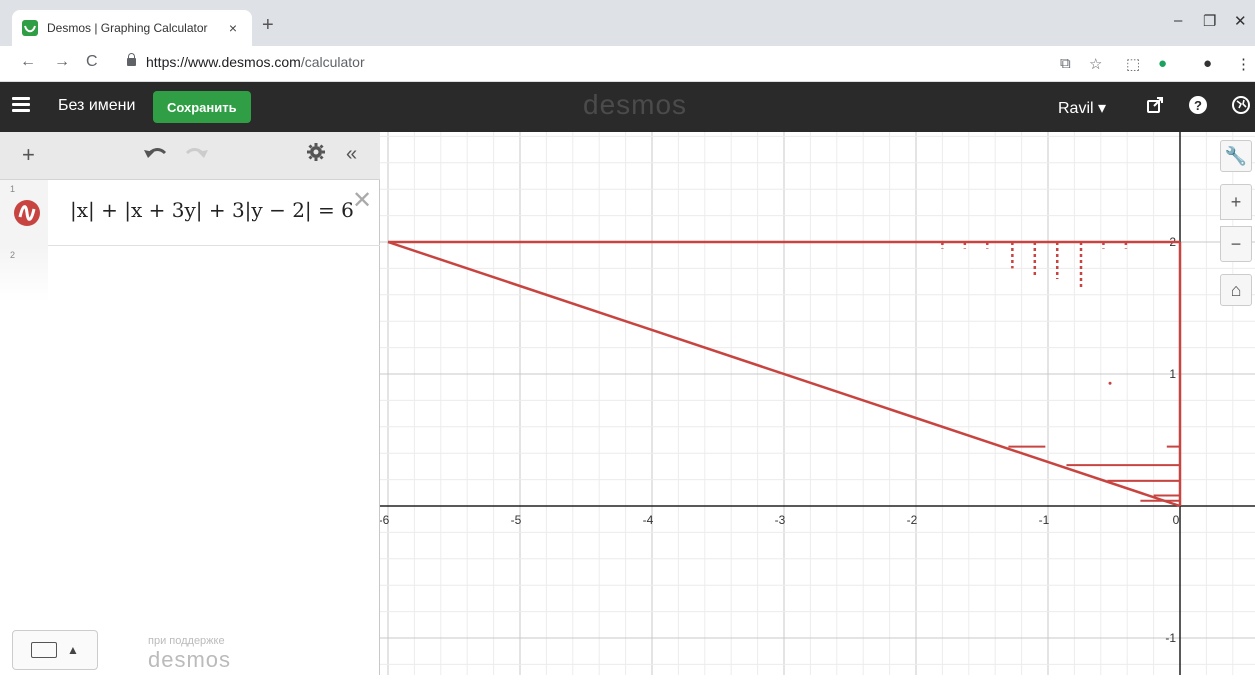  Describe the element at coordinates (780, 520) in the screenshot. I see `x-tick-label: -3` at that location.